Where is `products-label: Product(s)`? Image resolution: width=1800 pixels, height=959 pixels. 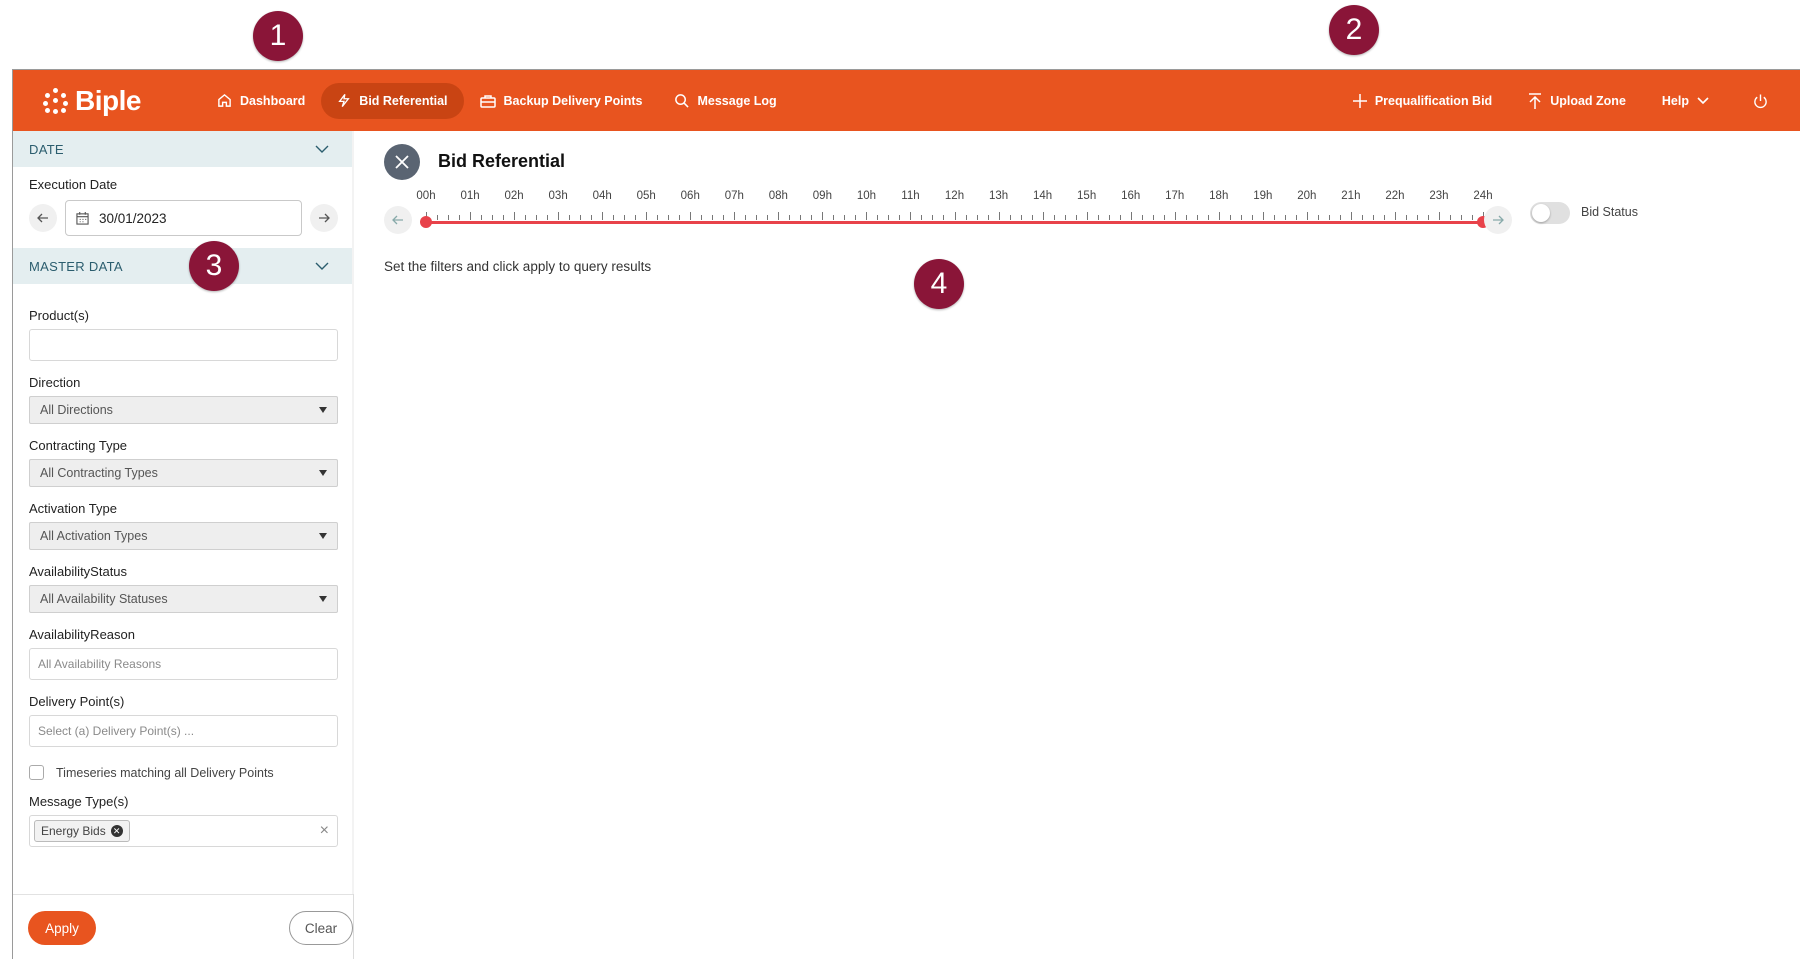 products-label: Product(s) is located at coordinates (59, 315).